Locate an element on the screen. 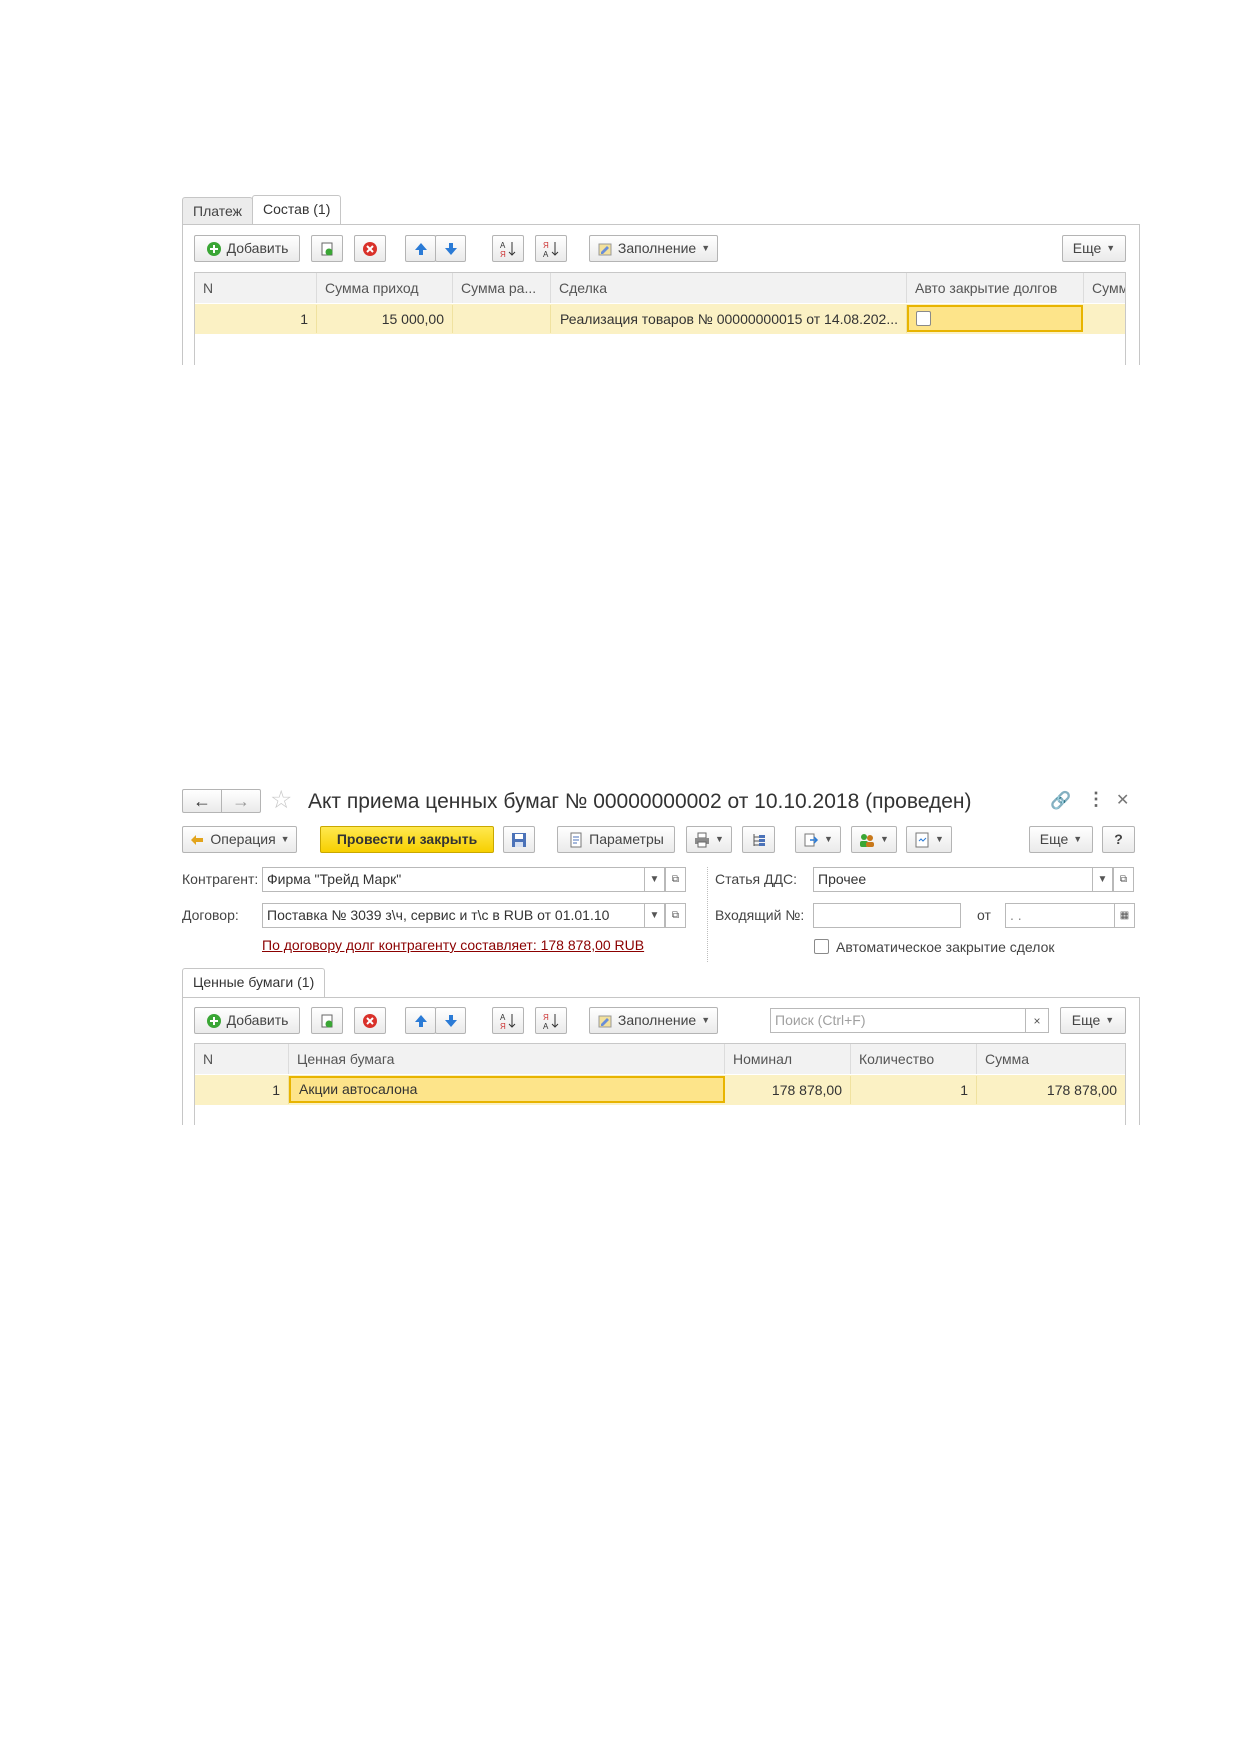 The height and width of the screenshot is (1752, 1239). tab-composition: Состав (1) is located at coordinates (297, 210).